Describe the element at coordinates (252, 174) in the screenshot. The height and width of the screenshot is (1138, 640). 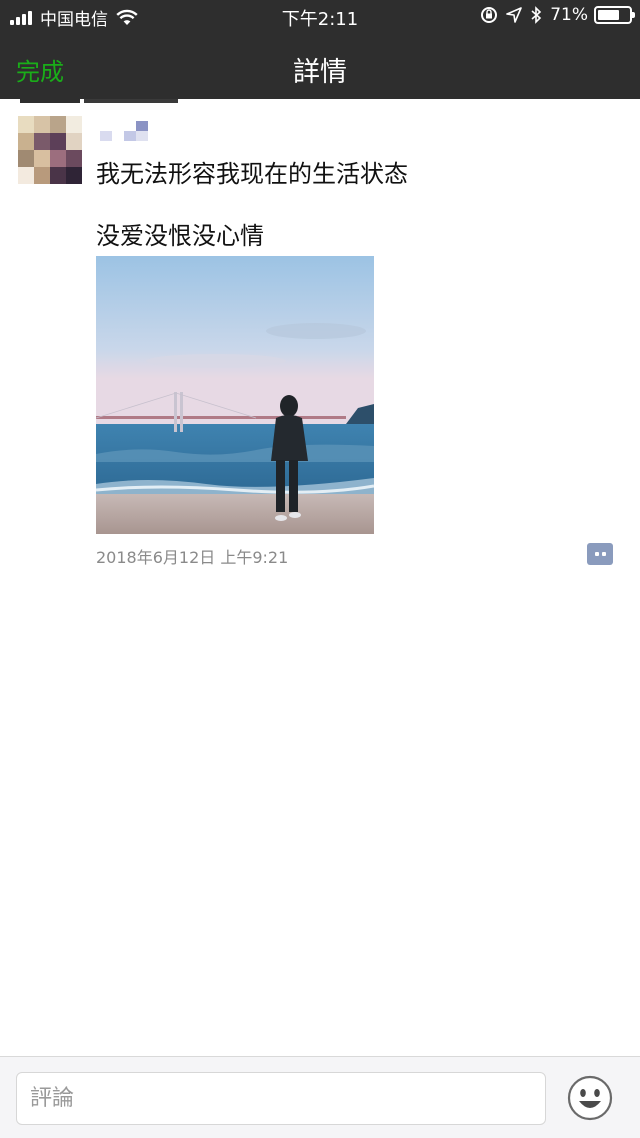
I see `post-text-line-1: 我无法形容我现在的生活状态` at that location.